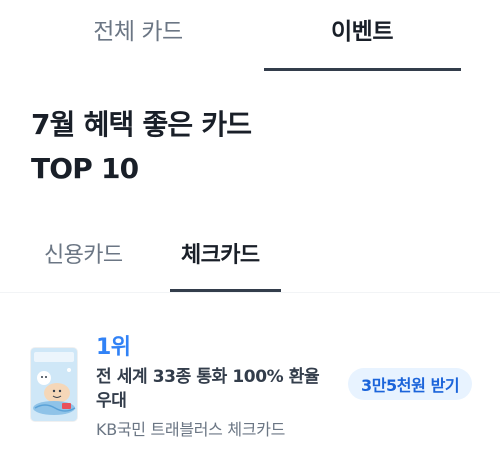 The image size is (500, 460). Describe the element at coordinates (85, 168) in the screenshot. I see `page-title-line2: TOP 10` at that location.